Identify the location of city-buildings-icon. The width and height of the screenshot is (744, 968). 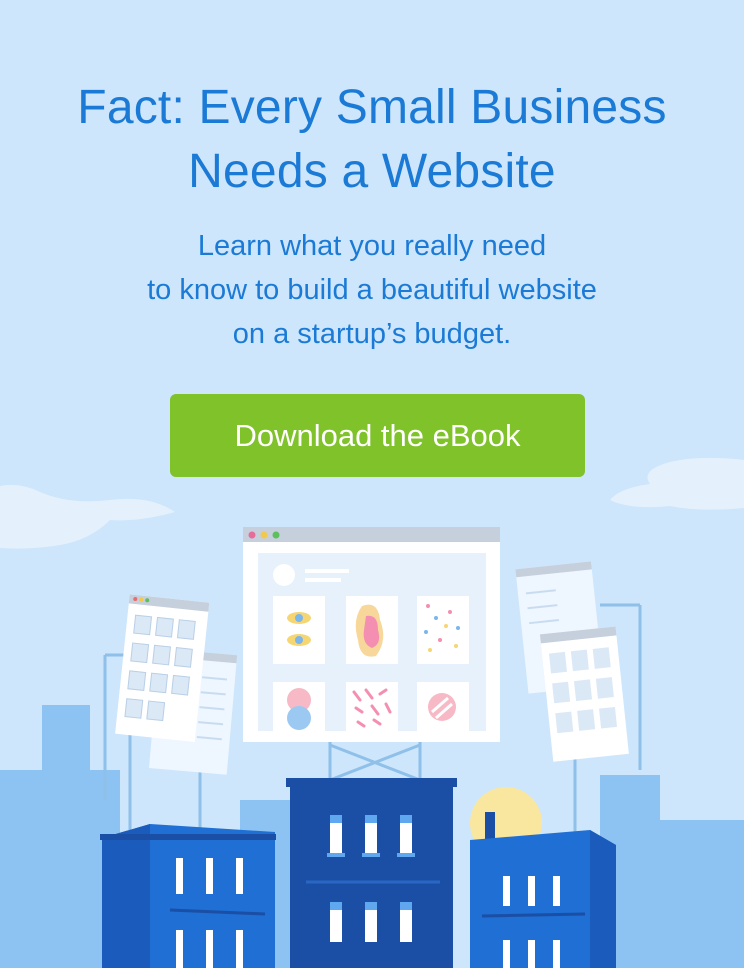
(358, 873).